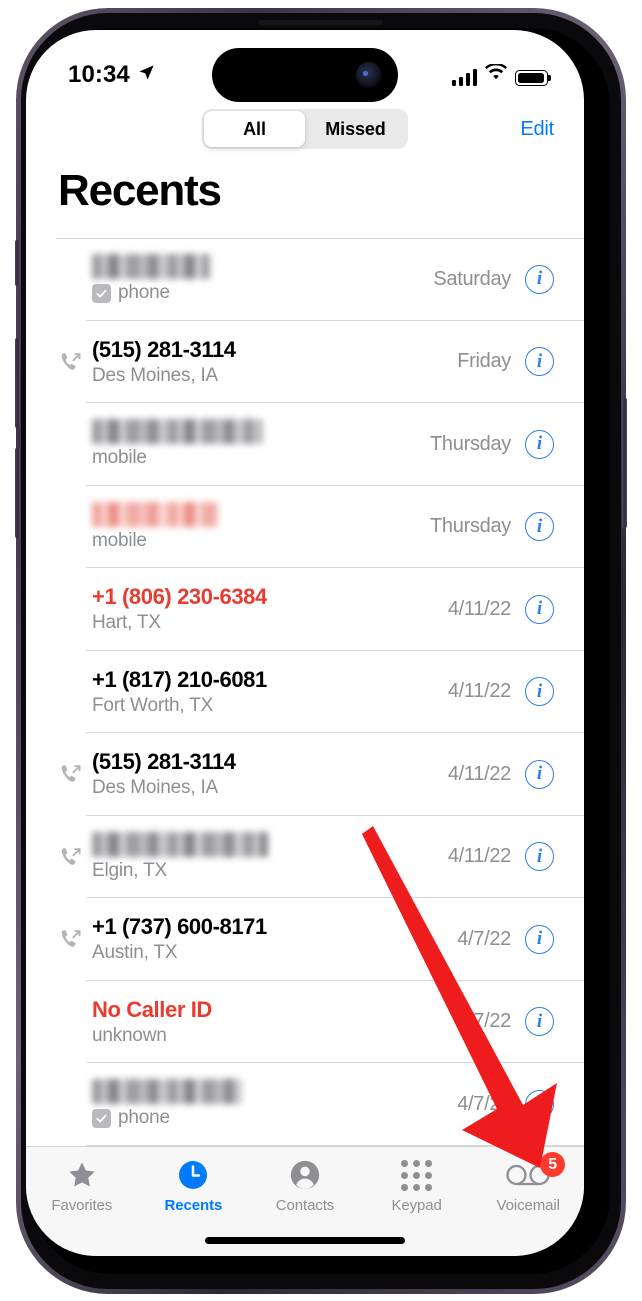 Image resolution: width=642 pixels, height=1301 pixels. I want to click on segment-missed: Missed, so click(355, 129).